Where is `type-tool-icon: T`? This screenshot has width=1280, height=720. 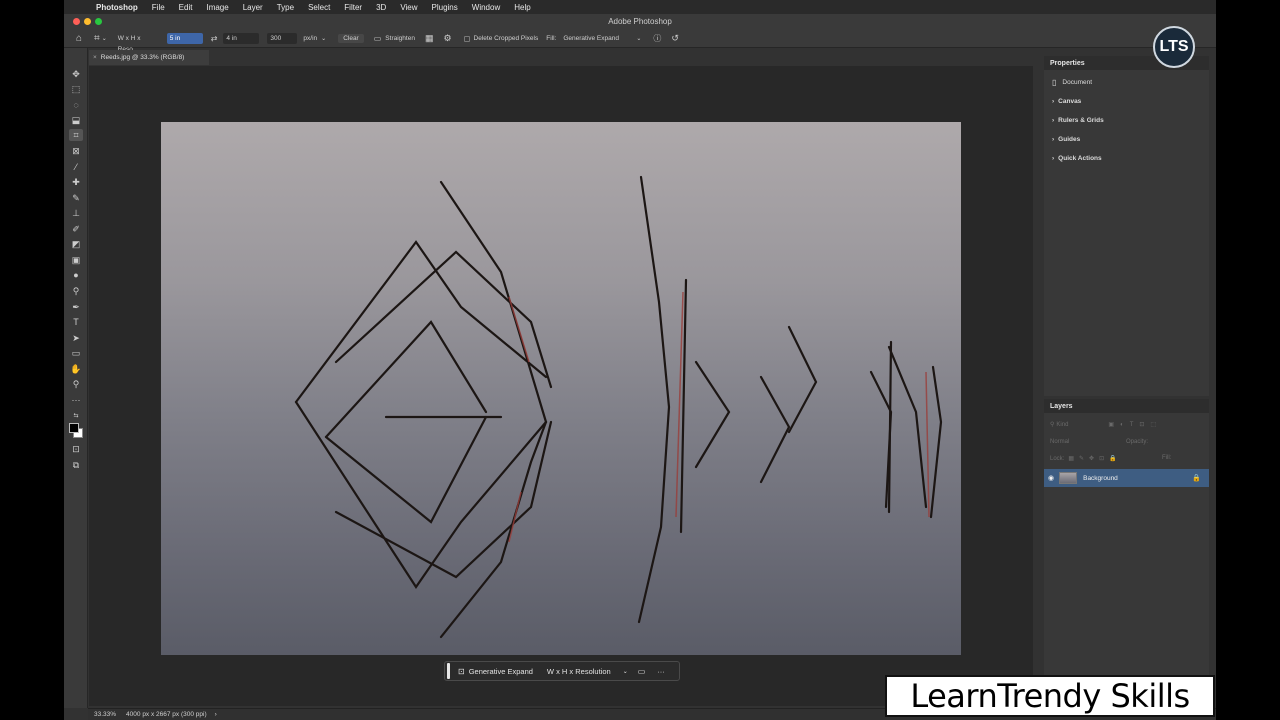 type-tool-icon: T is located at coordinates (76, 322).